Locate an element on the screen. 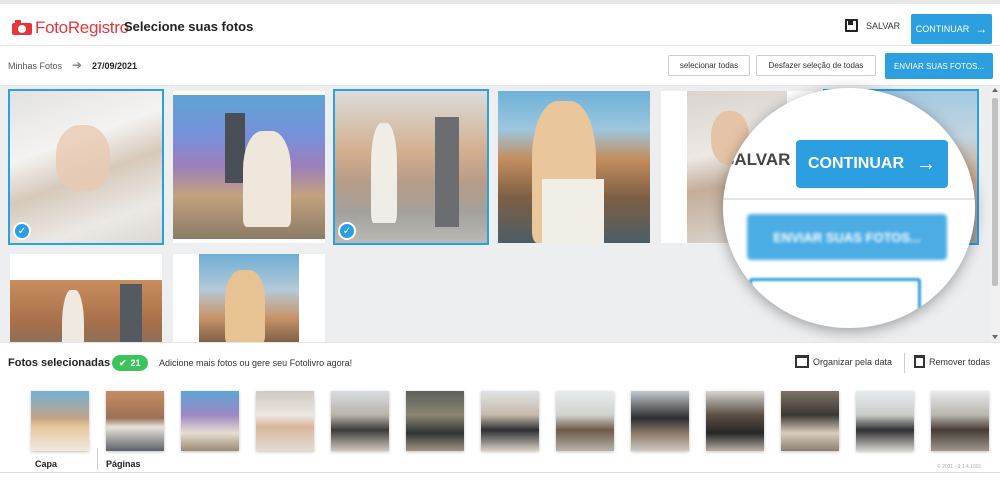 The width and height of the screenshot is (1000, 482). page-title: Selecione suas fotos is located at coordinates (189, 26).